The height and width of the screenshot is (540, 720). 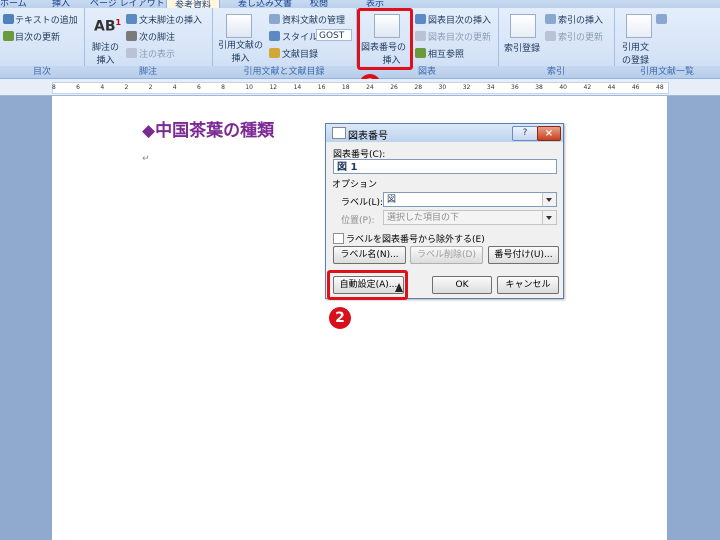 I want to click on insert-index-icon, so click(x=550, y=19).